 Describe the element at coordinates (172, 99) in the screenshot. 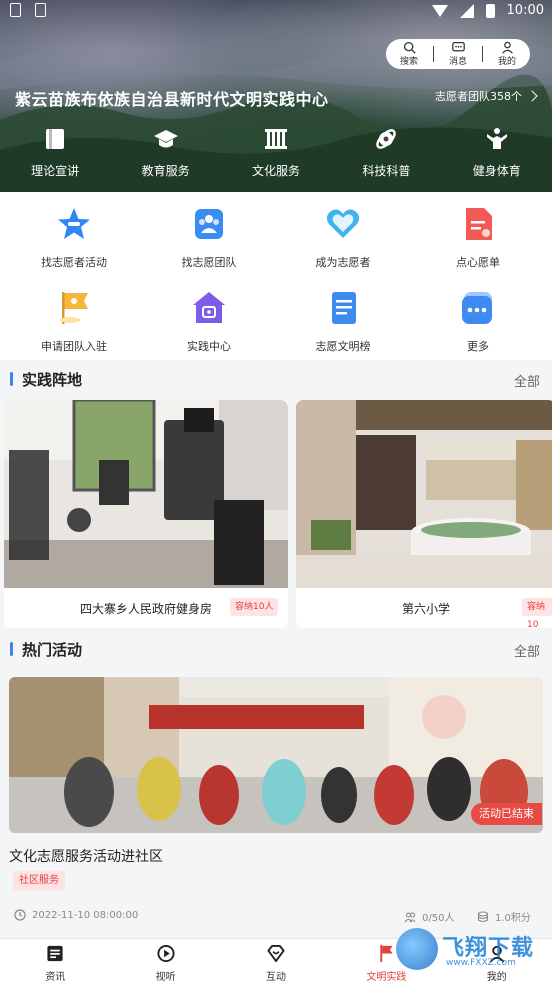

I see `center-title: 紫云苗族布依族自治县新时代文明实践中心` at that location.